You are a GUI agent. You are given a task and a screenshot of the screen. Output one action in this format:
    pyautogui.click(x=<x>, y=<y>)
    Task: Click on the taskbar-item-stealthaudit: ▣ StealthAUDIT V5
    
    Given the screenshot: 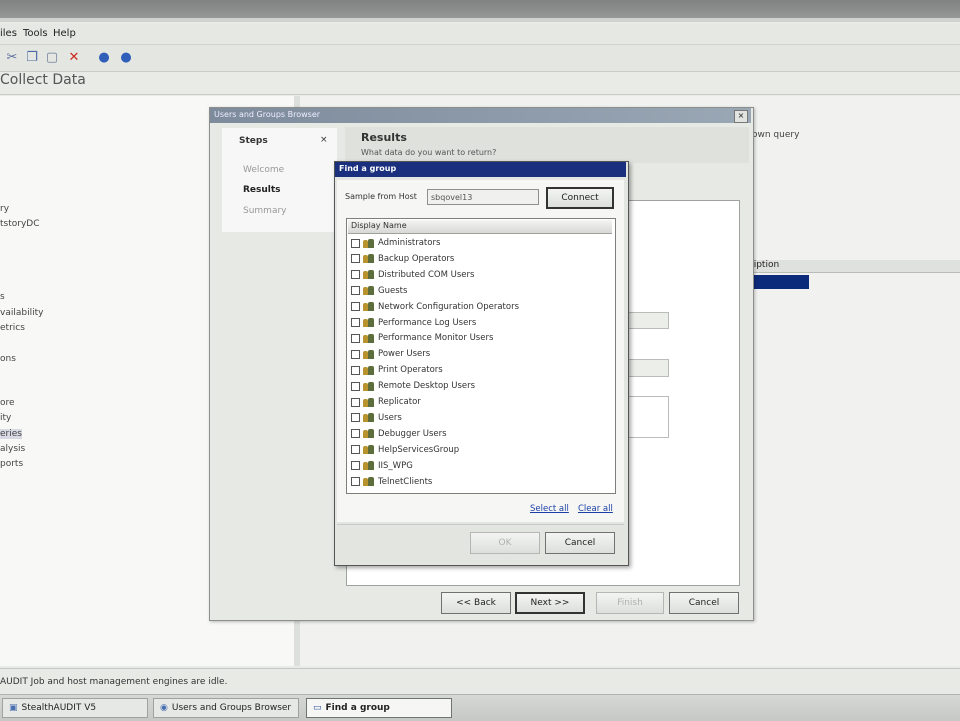 What is the action you would take?
    pyautogui.click(x=75, y=708)
    